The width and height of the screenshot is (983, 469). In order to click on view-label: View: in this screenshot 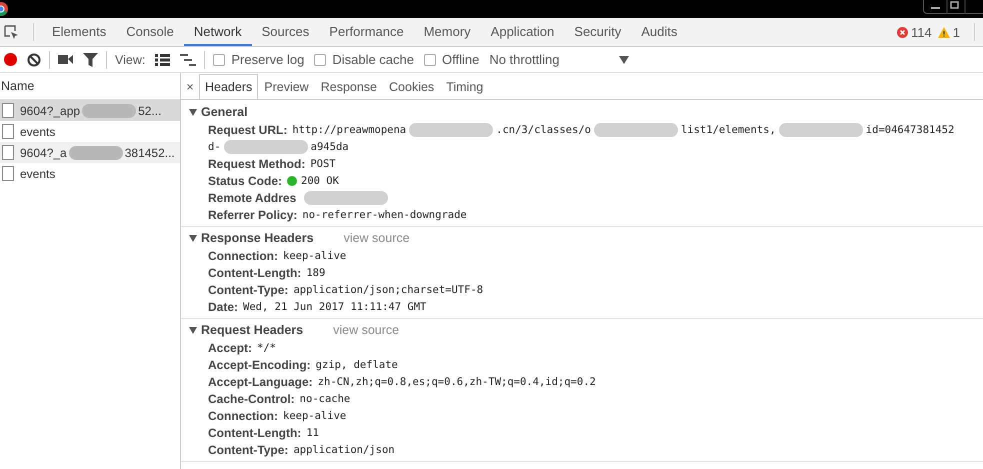, I will do `click(130, 59)`.